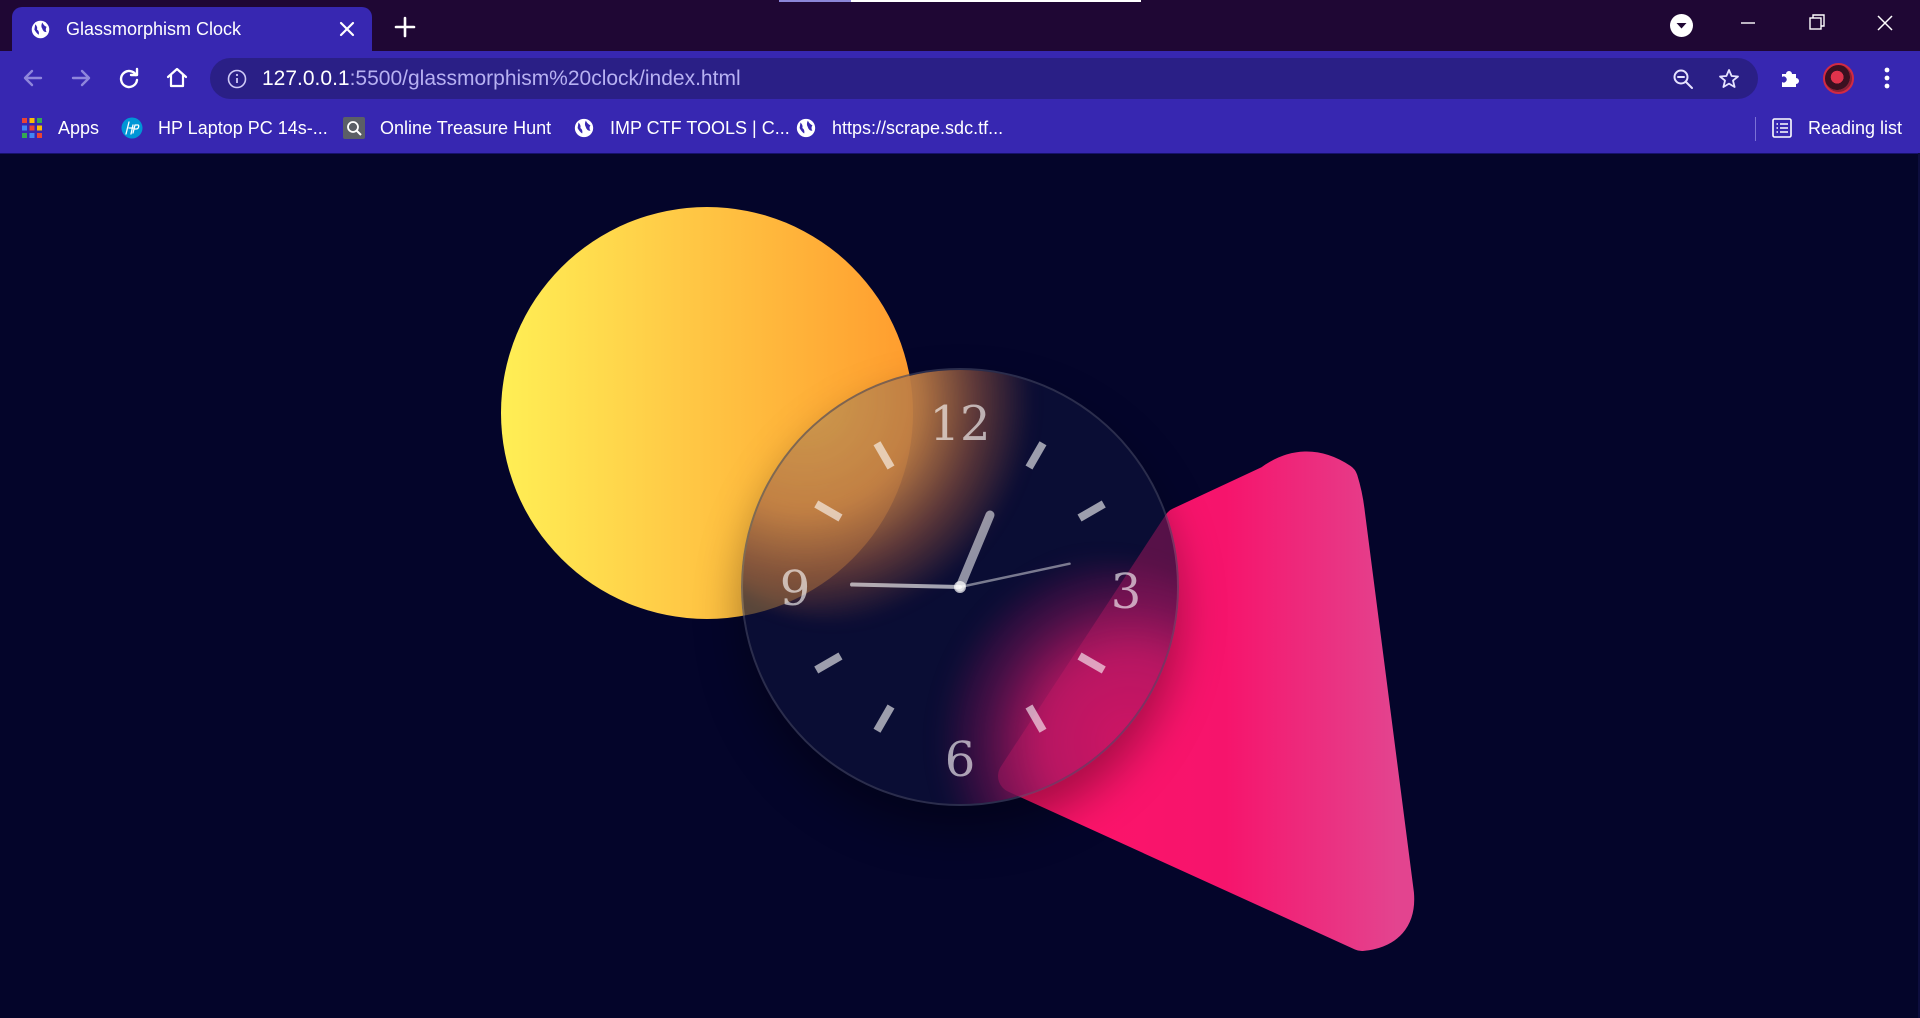 The width and height of the screenshot is (1920, 1018). What do you see at coordinates (33, 78) in the screenshot?
I see `back-arrow-icon` at bounding box center [33, 78].